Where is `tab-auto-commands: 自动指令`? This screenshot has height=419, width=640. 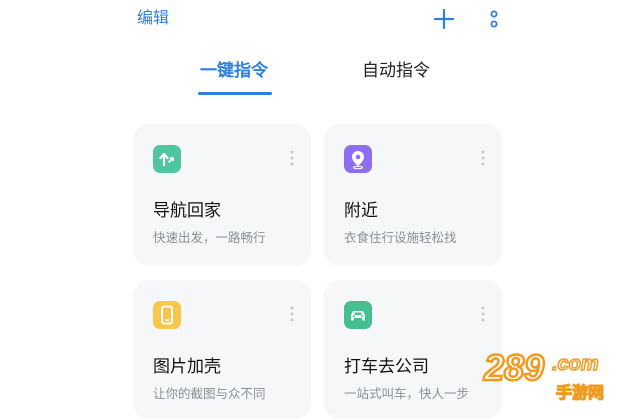
tab-auto-commands: 自动指令 is located at coordinates (396, 71).